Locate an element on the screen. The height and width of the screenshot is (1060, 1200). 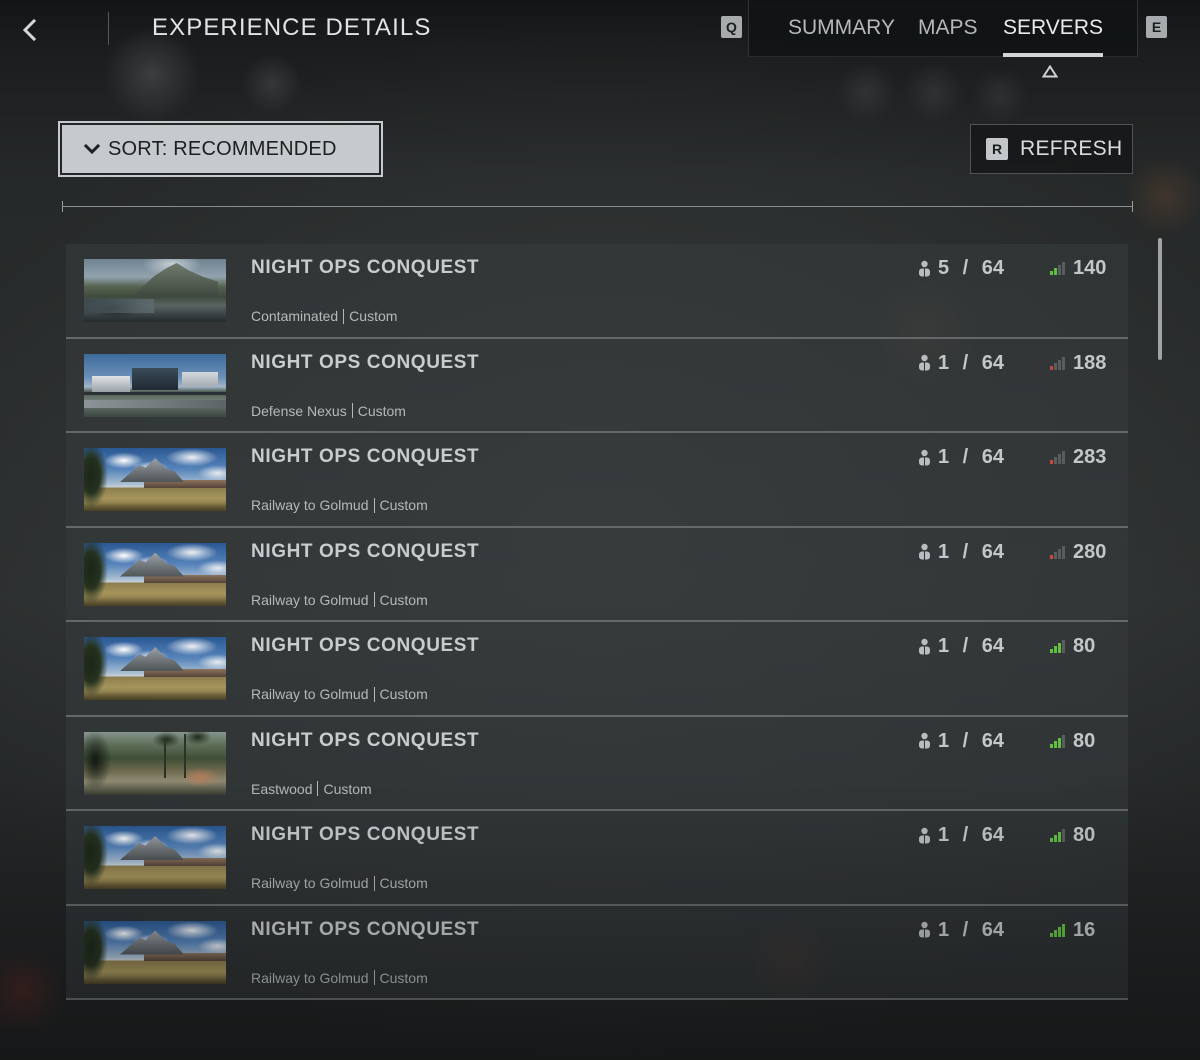
next-tab-key-hint: E is located at coordinates (1156, 27).